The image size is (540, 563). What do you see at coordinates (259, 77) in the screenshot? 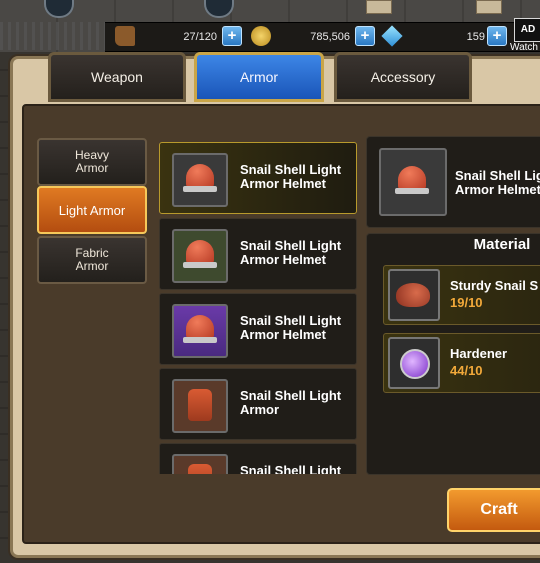
I see `tab-armor: Armor` at bounding box center [259, 77].